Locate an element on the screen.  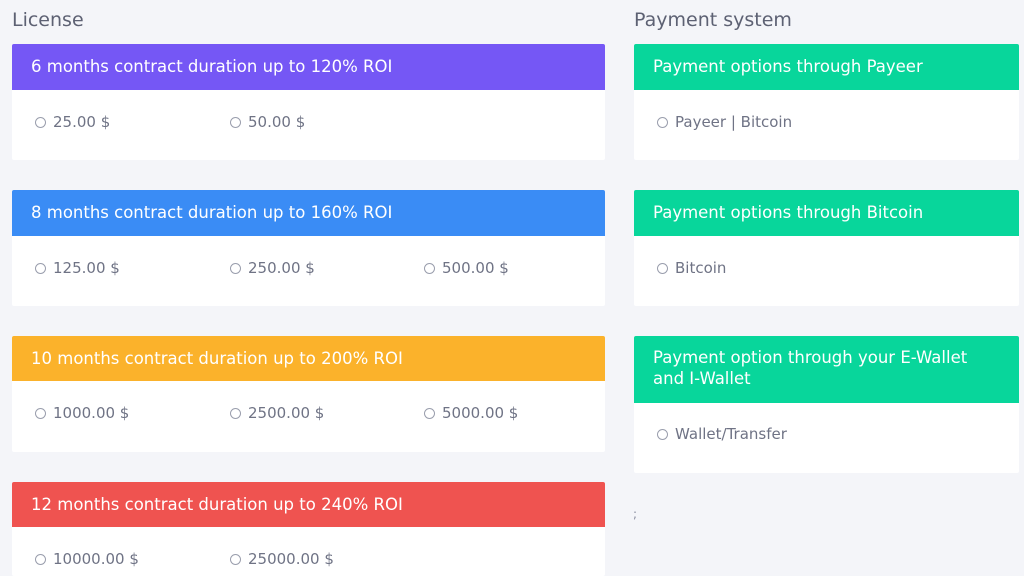
license-option-label: 50.00 $ is located at coordinates (277, 122).